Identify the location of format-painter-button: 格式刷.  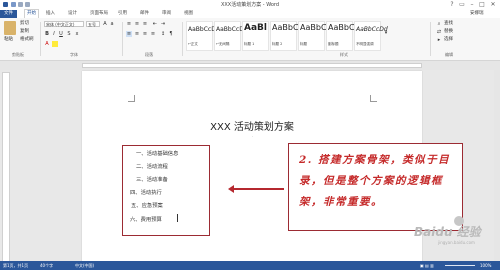
(27, 40).